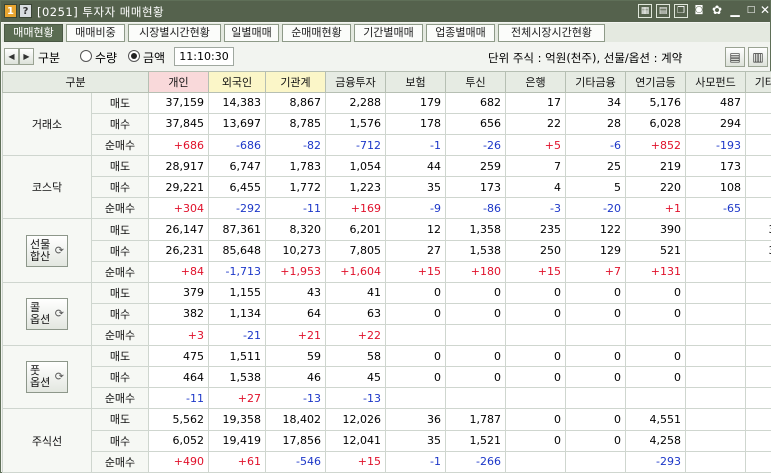  Describe the element at coordinates (178, 208) in the screenshot. I see `table-cell: +304` at that location.